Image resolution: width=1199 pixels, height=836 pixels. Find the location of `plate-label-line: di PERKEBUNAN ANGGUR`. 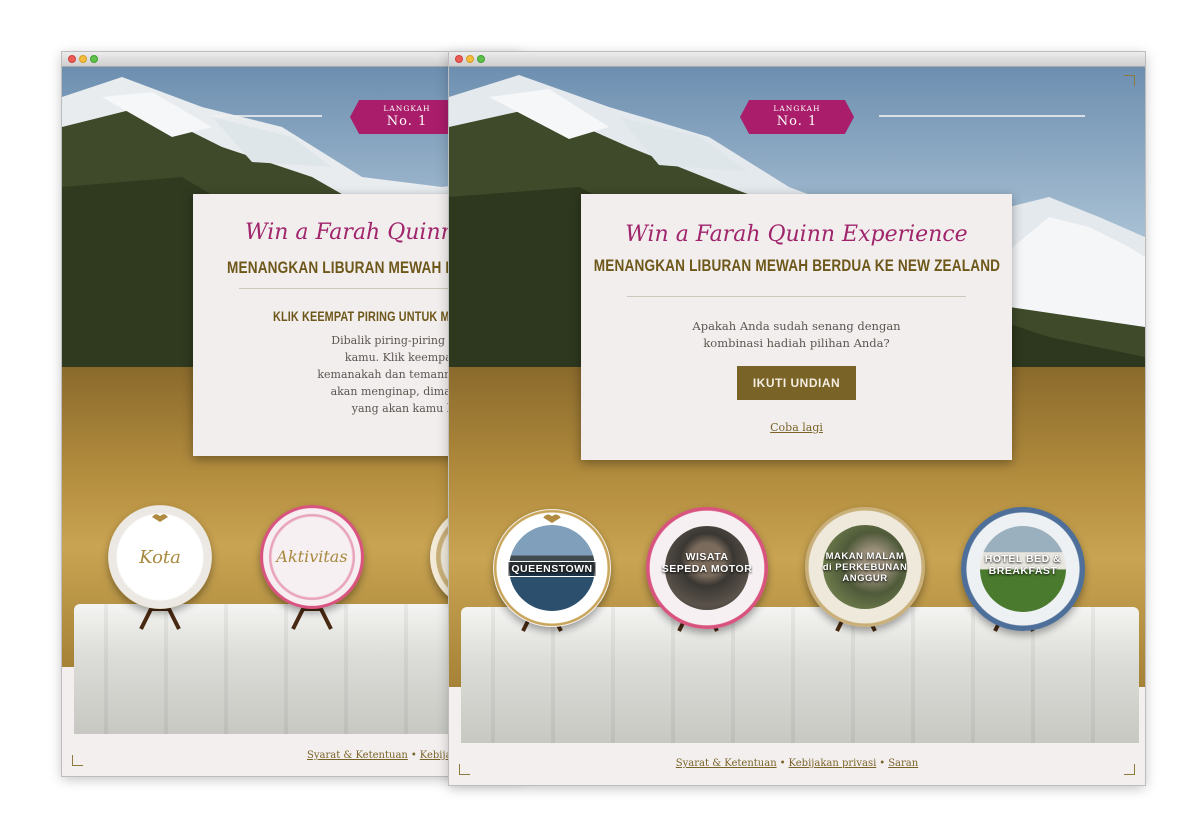

plate-label-line: di PERKEBUNAN ANGGUR is located at coordinates (865, 573).